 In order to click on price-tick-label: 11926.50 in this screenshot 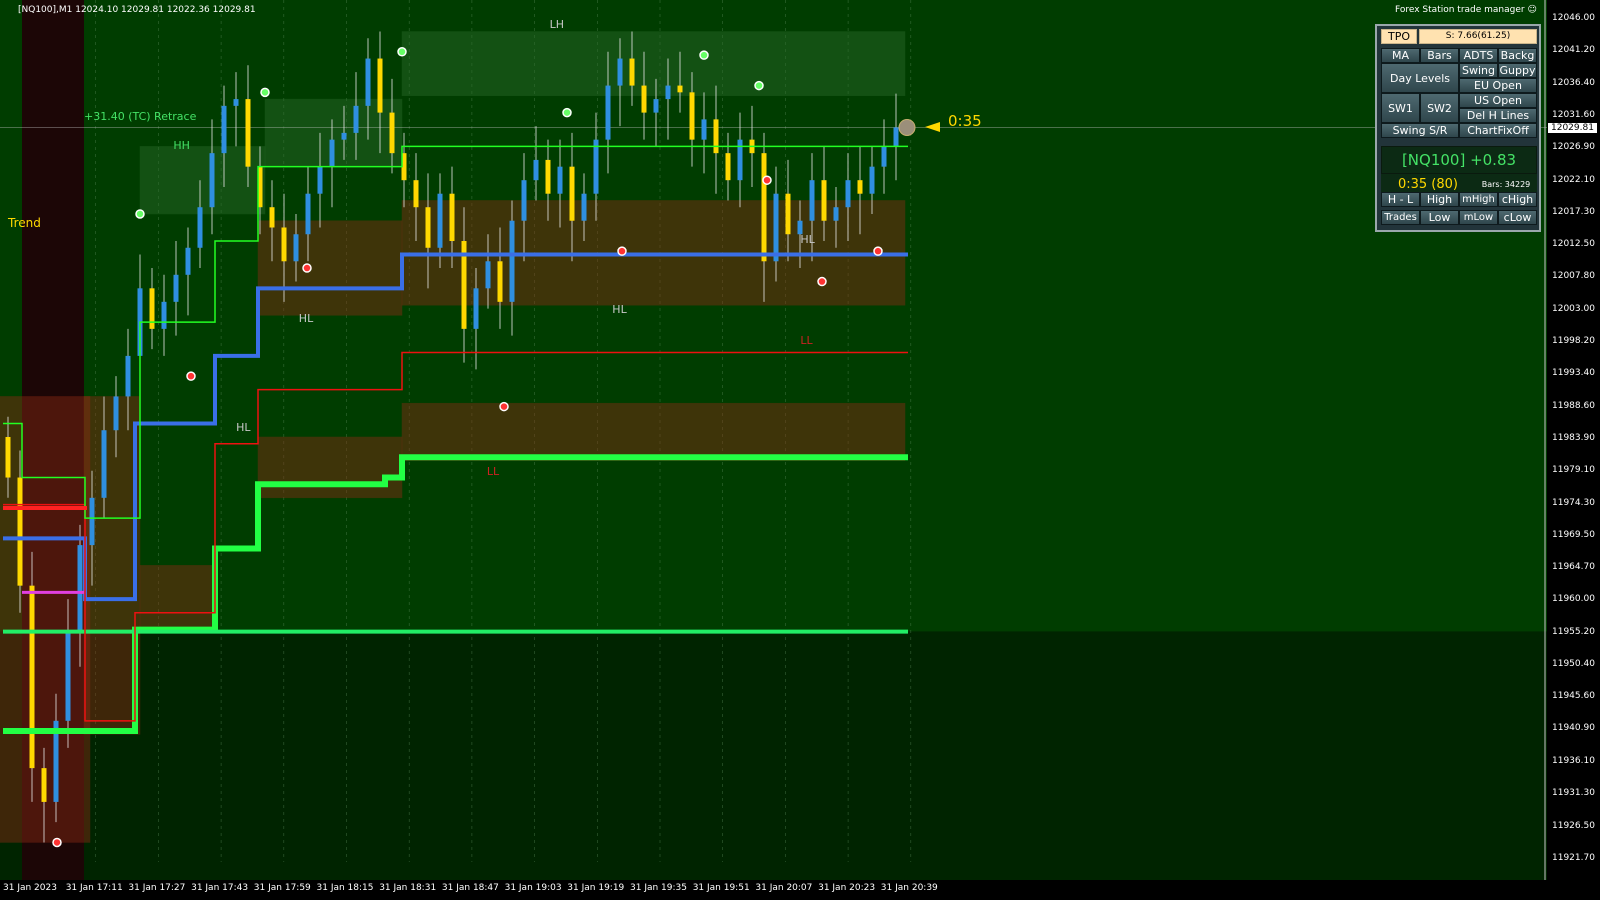, I will do `click(1573, 825)`.